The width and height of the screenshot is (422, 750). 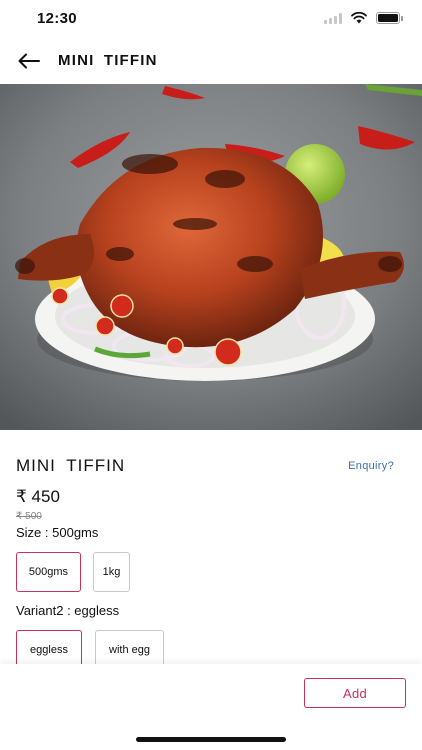 What do you see at coordinates (111, 572) in the screenshot?
I see `size-option-1kg: 1kg` at bounding box center [111, 572].